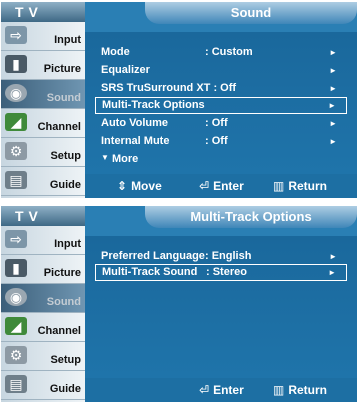 This screenshot has width=358, height=406. I want to click on more-label: More, so click(125, 159).